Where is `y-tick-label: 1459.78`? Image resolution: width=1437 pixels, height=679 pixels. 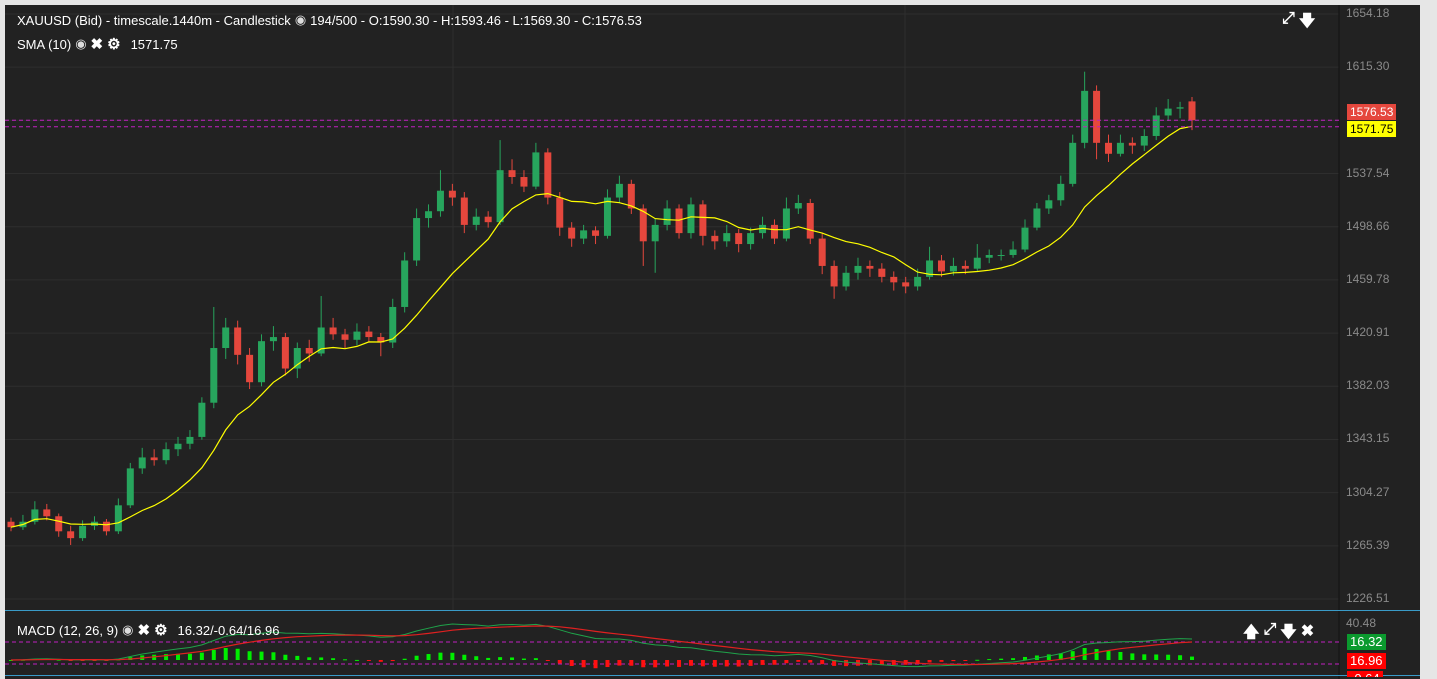 y-tick-label: 1459.78 is located at coordinates (1368, 278).